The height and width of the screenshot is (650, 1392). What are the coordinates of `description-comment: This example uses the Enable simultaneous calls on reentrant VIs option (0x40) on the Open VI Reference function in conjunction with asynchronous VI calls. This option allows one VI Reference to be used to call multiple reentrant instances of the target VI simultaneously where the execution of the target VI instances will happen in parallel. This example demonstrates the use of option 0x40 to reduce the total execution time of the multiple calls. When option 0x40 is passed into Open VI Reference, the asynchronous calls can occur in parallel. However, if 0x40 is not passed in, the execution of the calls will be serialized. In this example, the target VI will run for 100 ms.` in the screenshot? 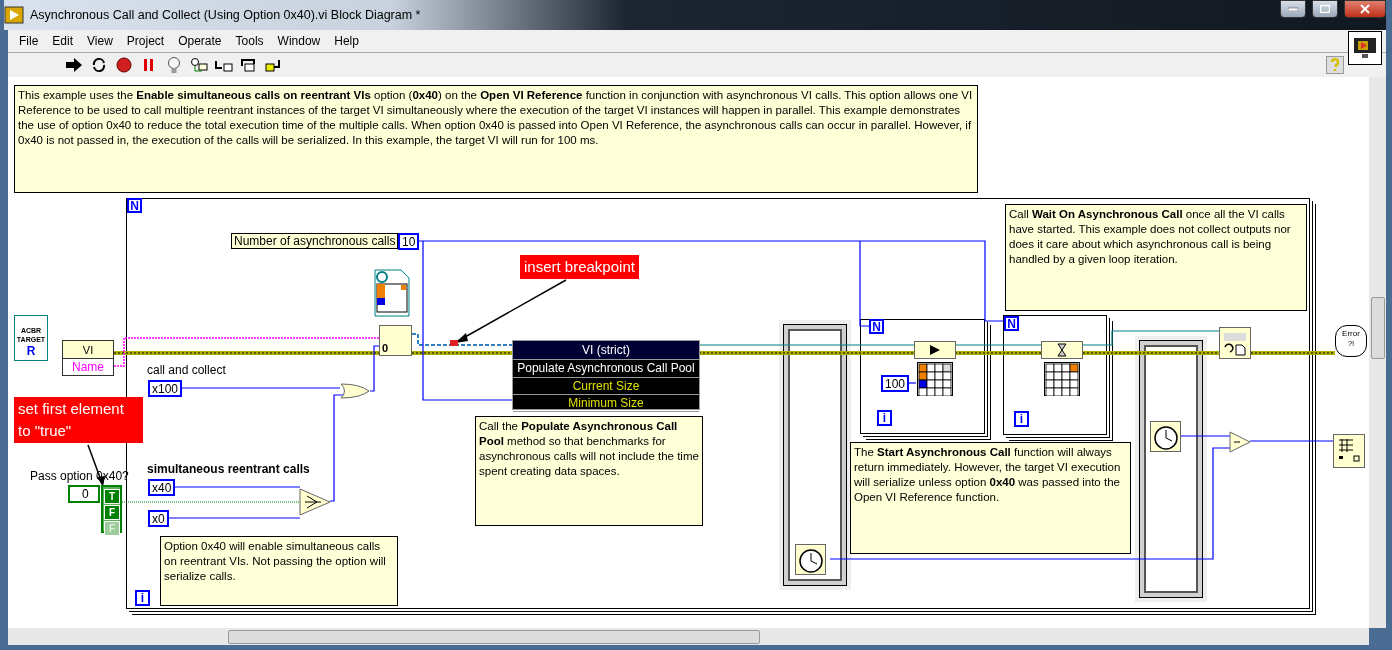 It's located at (496, 139).